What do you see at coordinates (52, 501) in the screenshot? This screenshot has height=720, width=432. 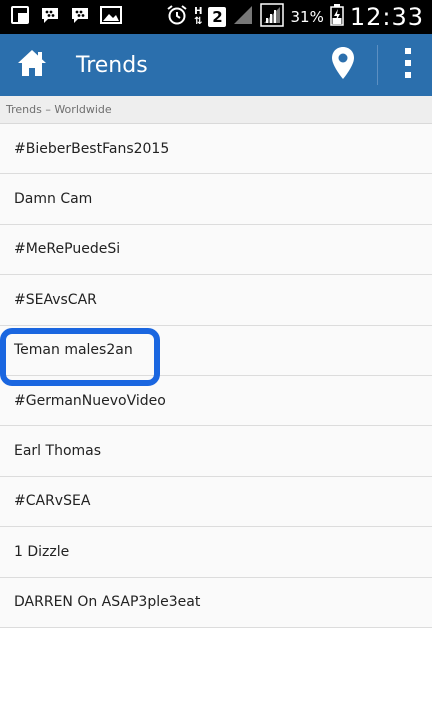 I see `trend-label: #CARvSEA` at bounding box center [52, 501].